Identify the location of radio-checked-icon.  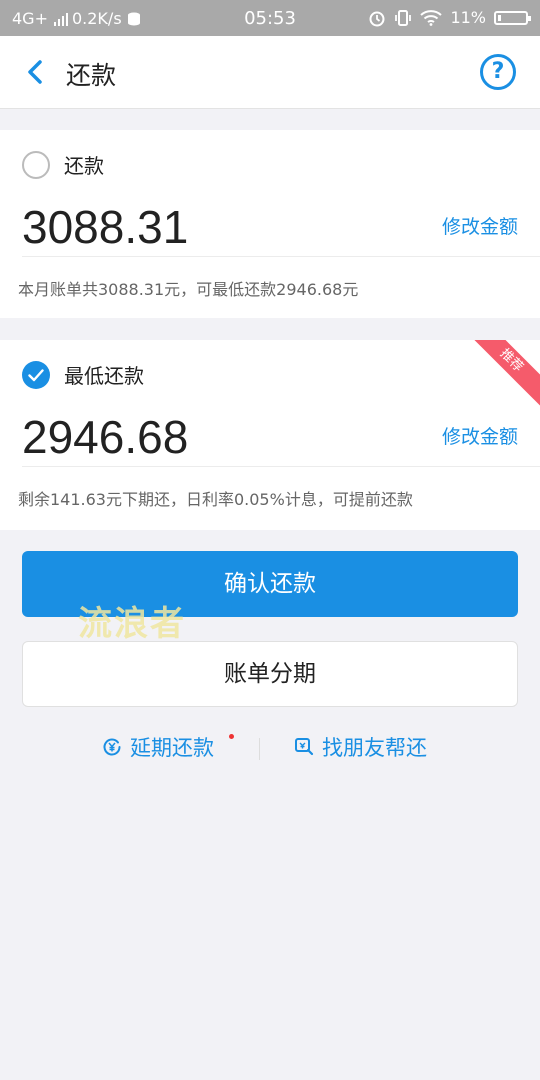
(36, 374).